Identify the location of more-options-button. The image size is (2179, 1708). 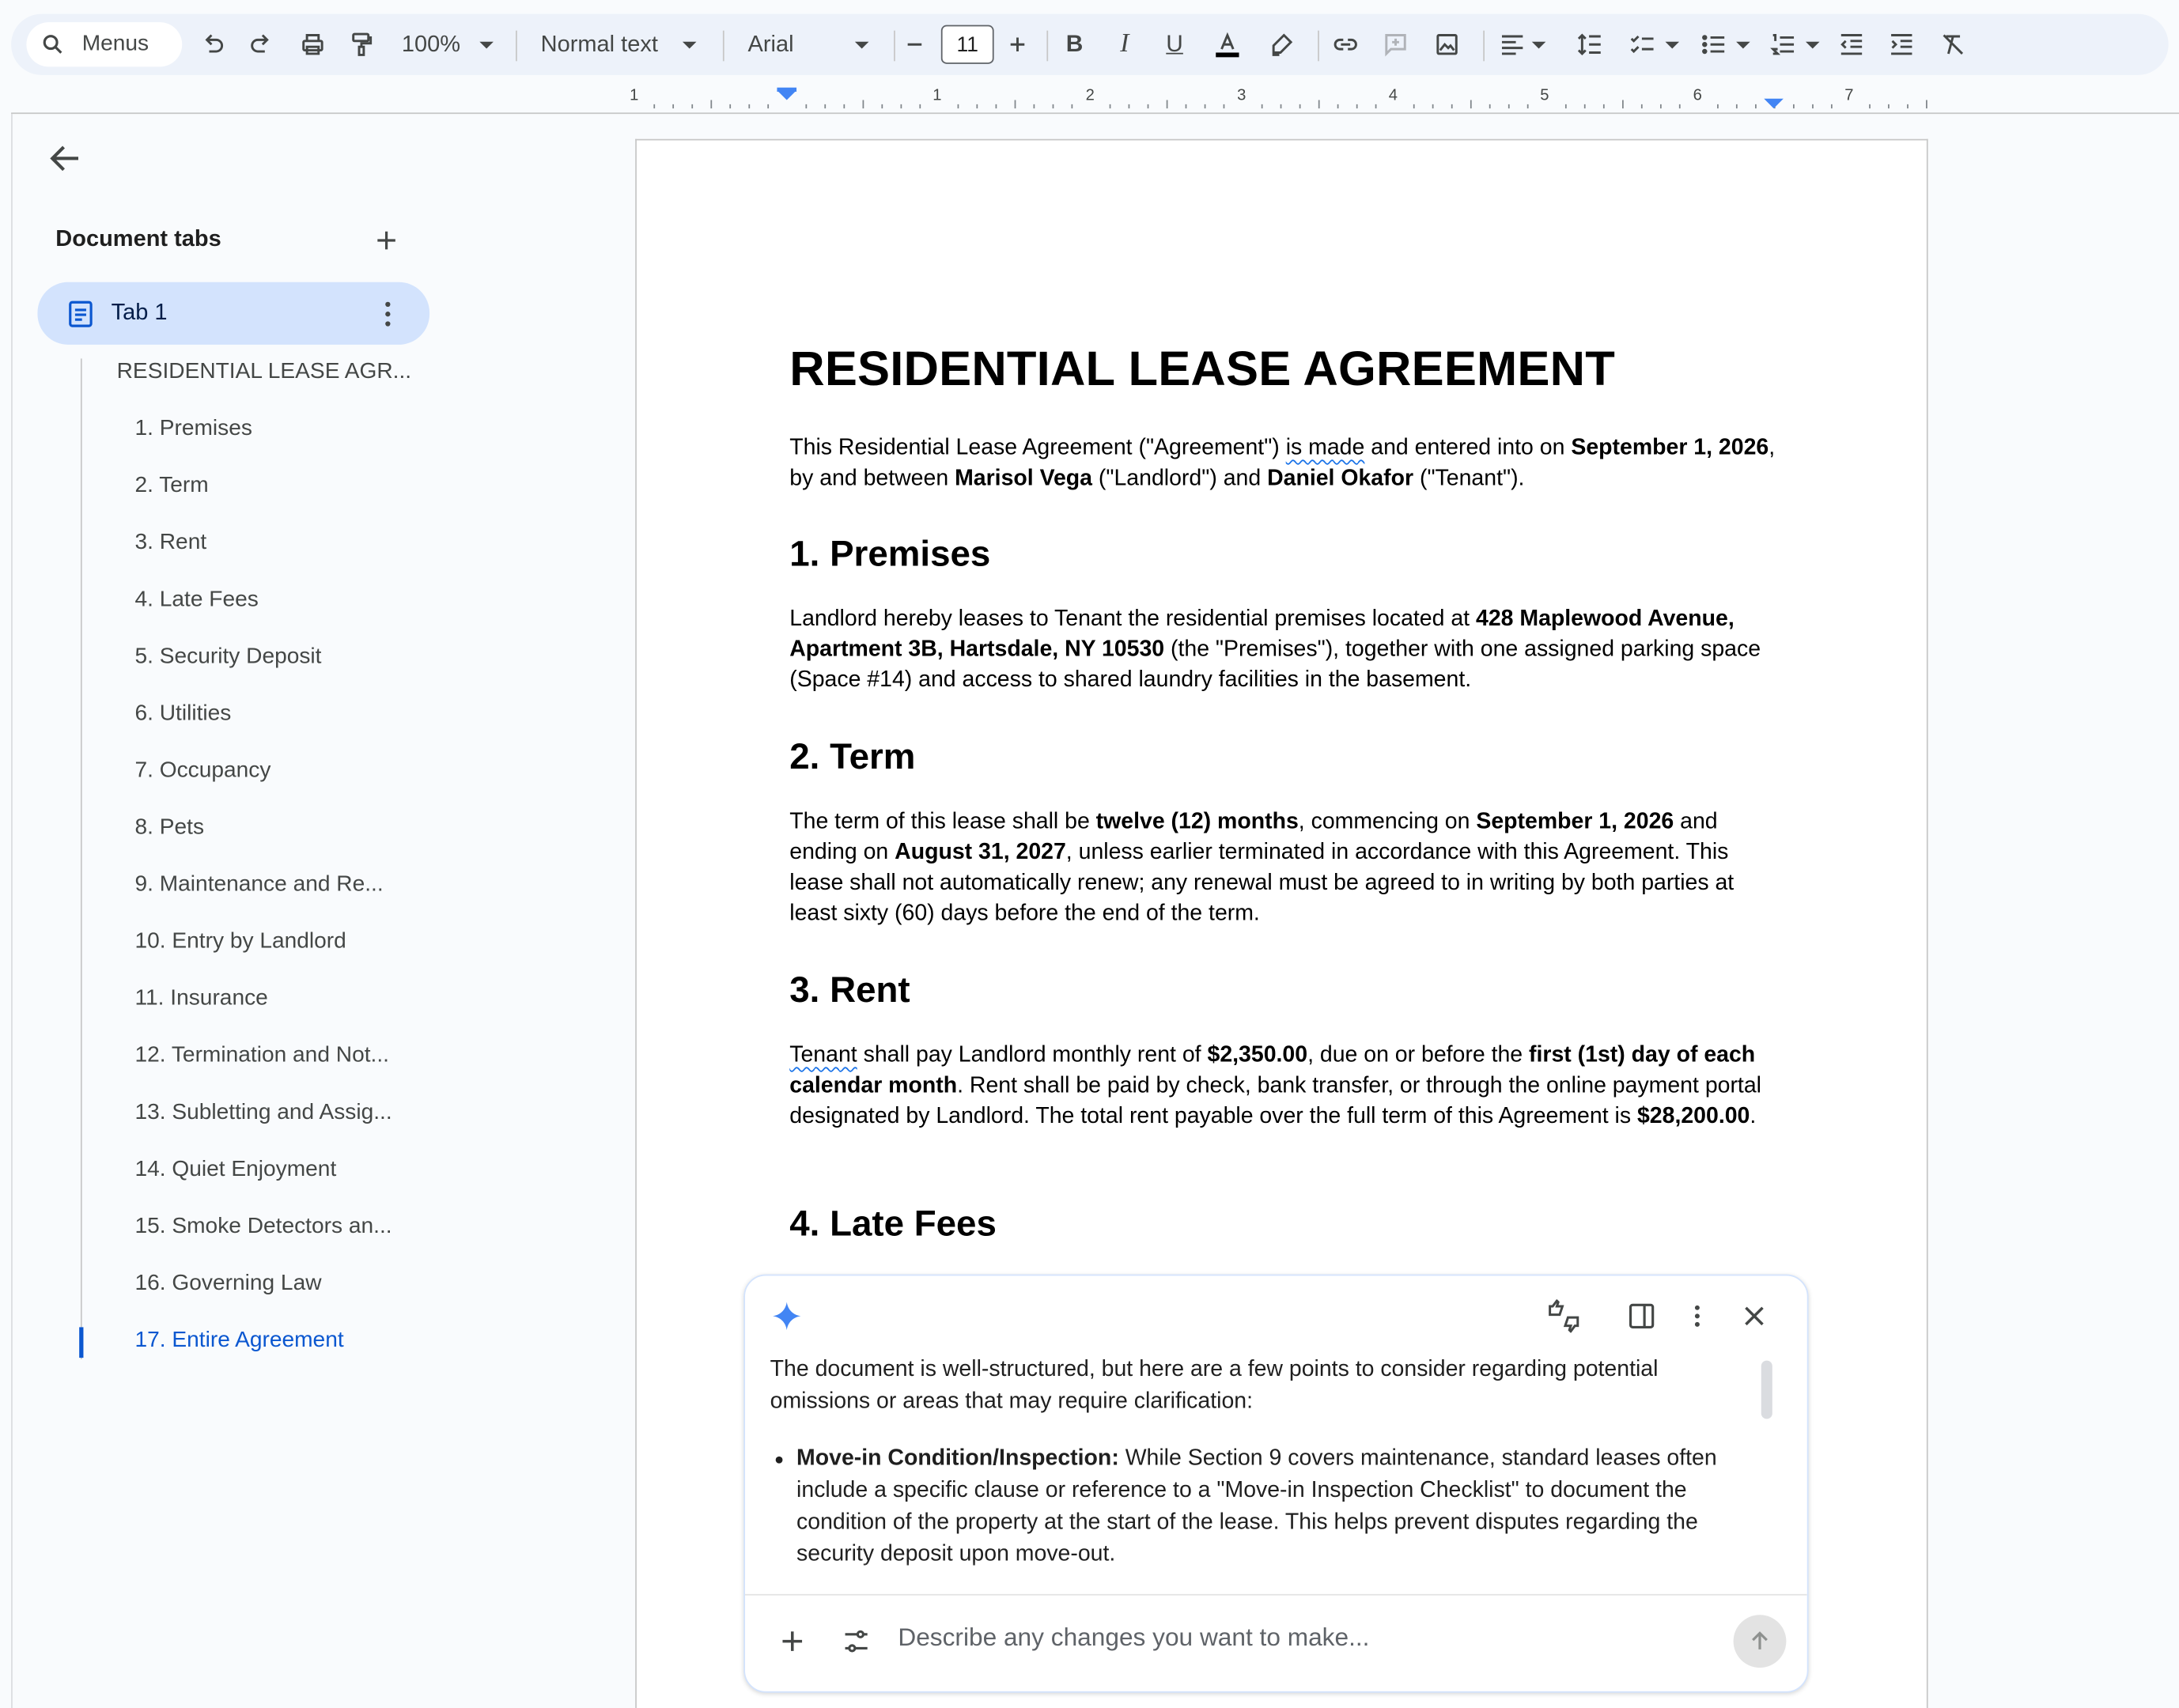
(1697, 1316).